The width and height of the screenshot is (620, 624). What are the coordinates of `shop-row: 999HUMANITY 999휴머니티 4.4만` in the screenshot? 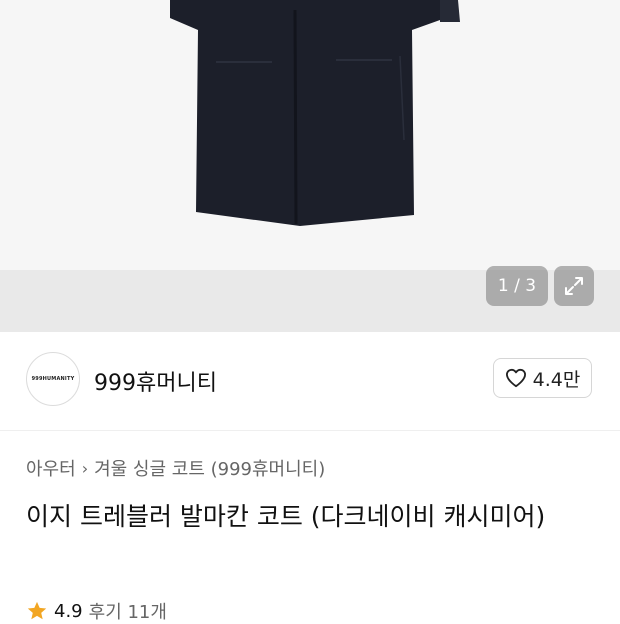 It's located at (310, 379).